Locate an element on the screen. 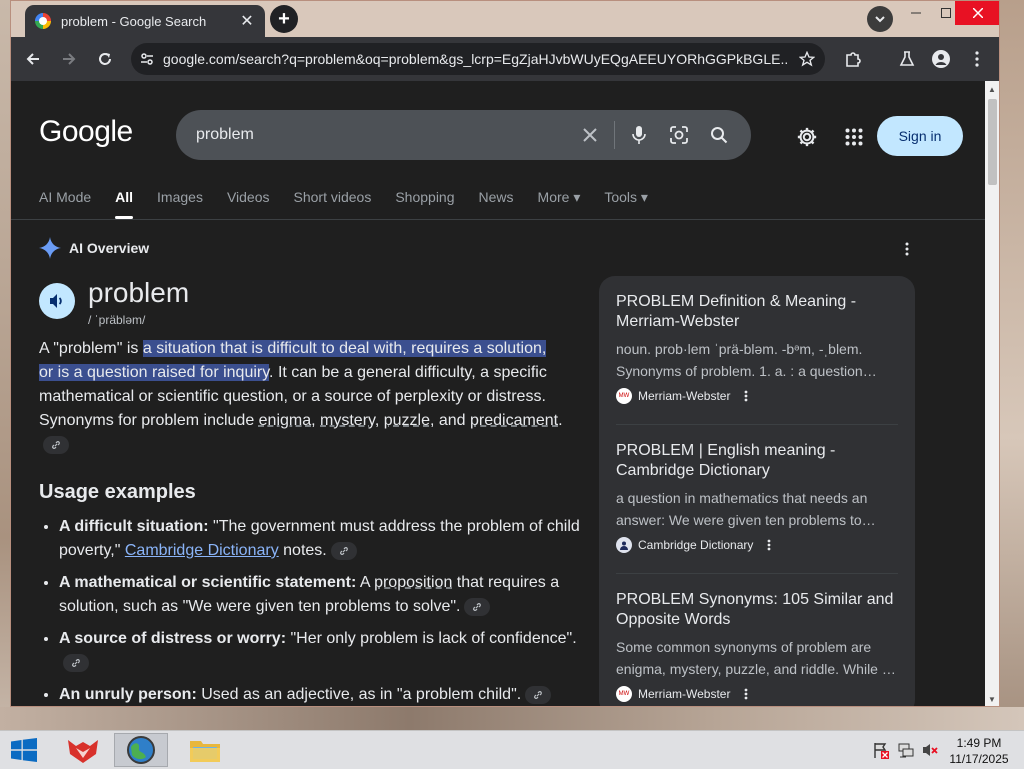  speaker-icon is located at coordinates (56, 301).